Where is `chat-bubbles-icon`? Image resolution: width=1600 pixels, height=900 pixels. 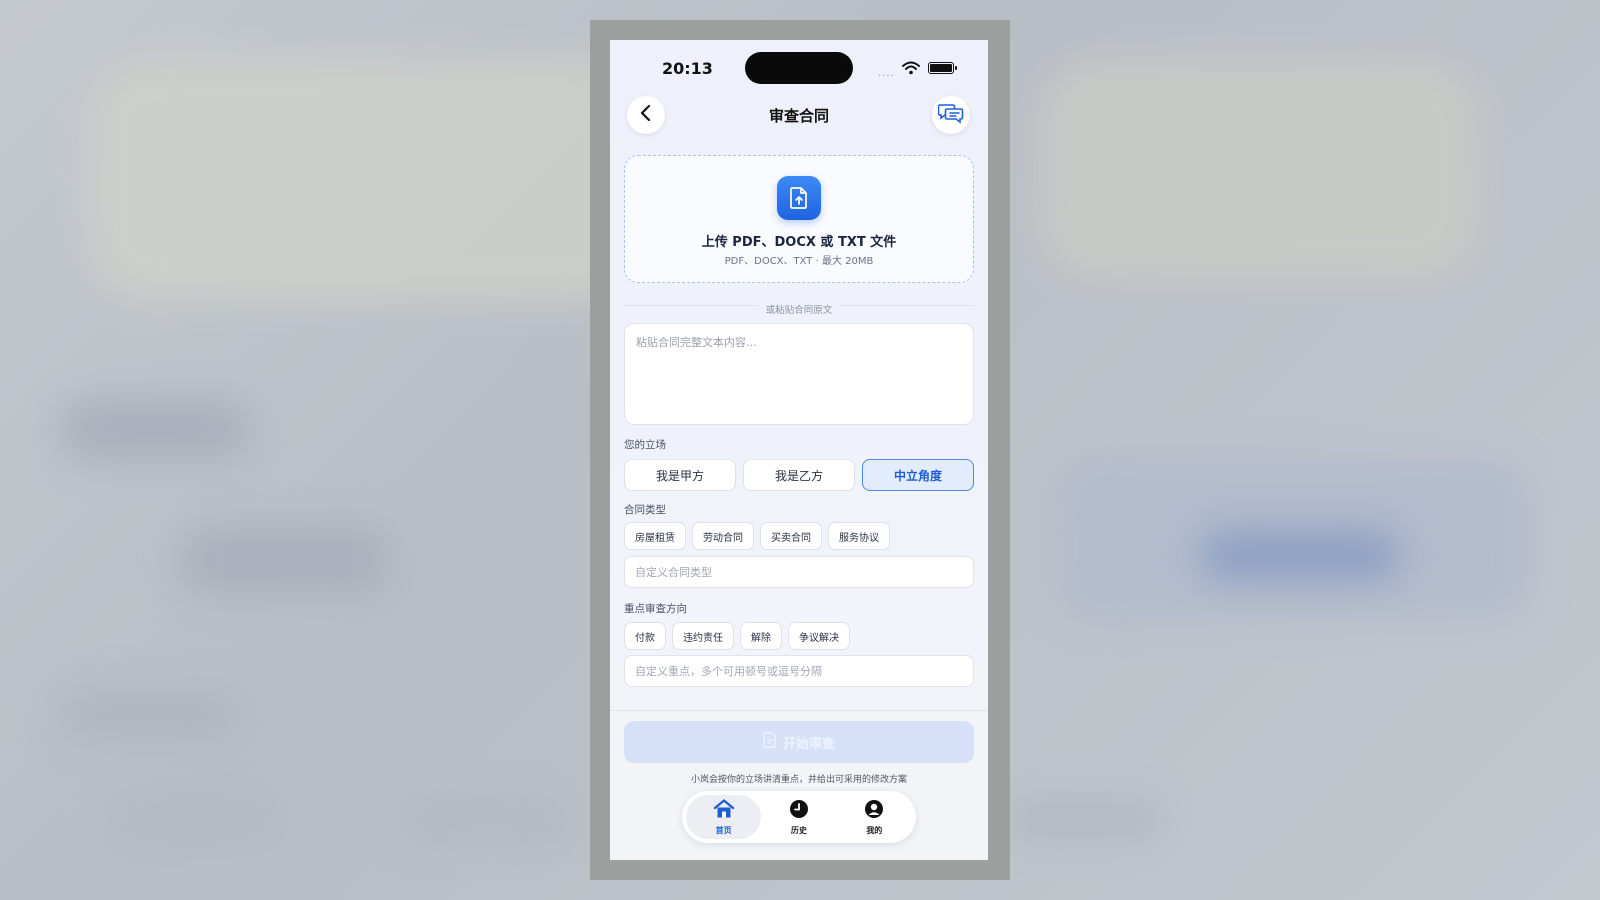 chat-bubbles-icon is located at coordinates (950, 115).